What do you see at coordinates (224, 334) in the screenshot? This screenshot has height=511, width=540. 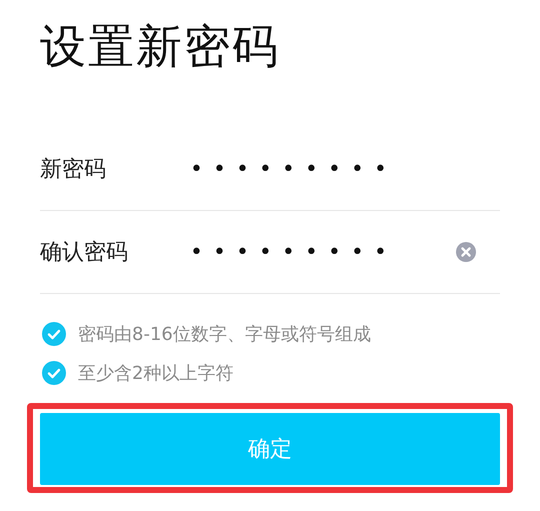 I see `rule-text: 密码由8-16位数字、字母或符号组成` at bounding box center [224, 334].